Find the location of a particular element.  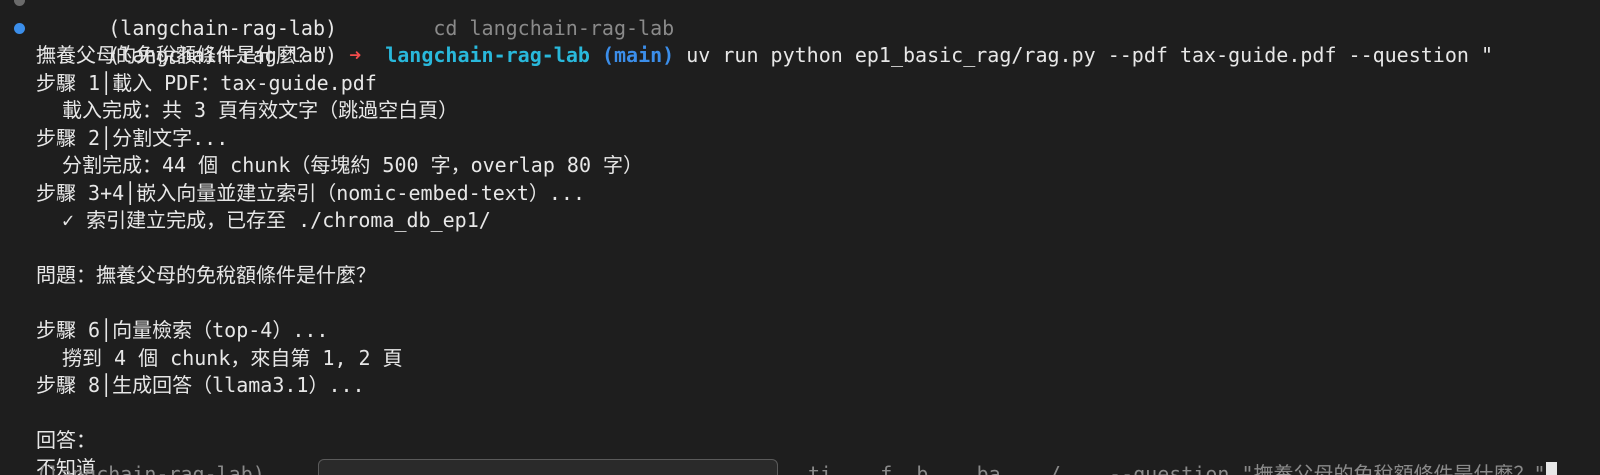

suggestion-tail: ti f b ba / --question "撫養父母的免稅額條件是什麼？" is located at coordinates (1182, 468).